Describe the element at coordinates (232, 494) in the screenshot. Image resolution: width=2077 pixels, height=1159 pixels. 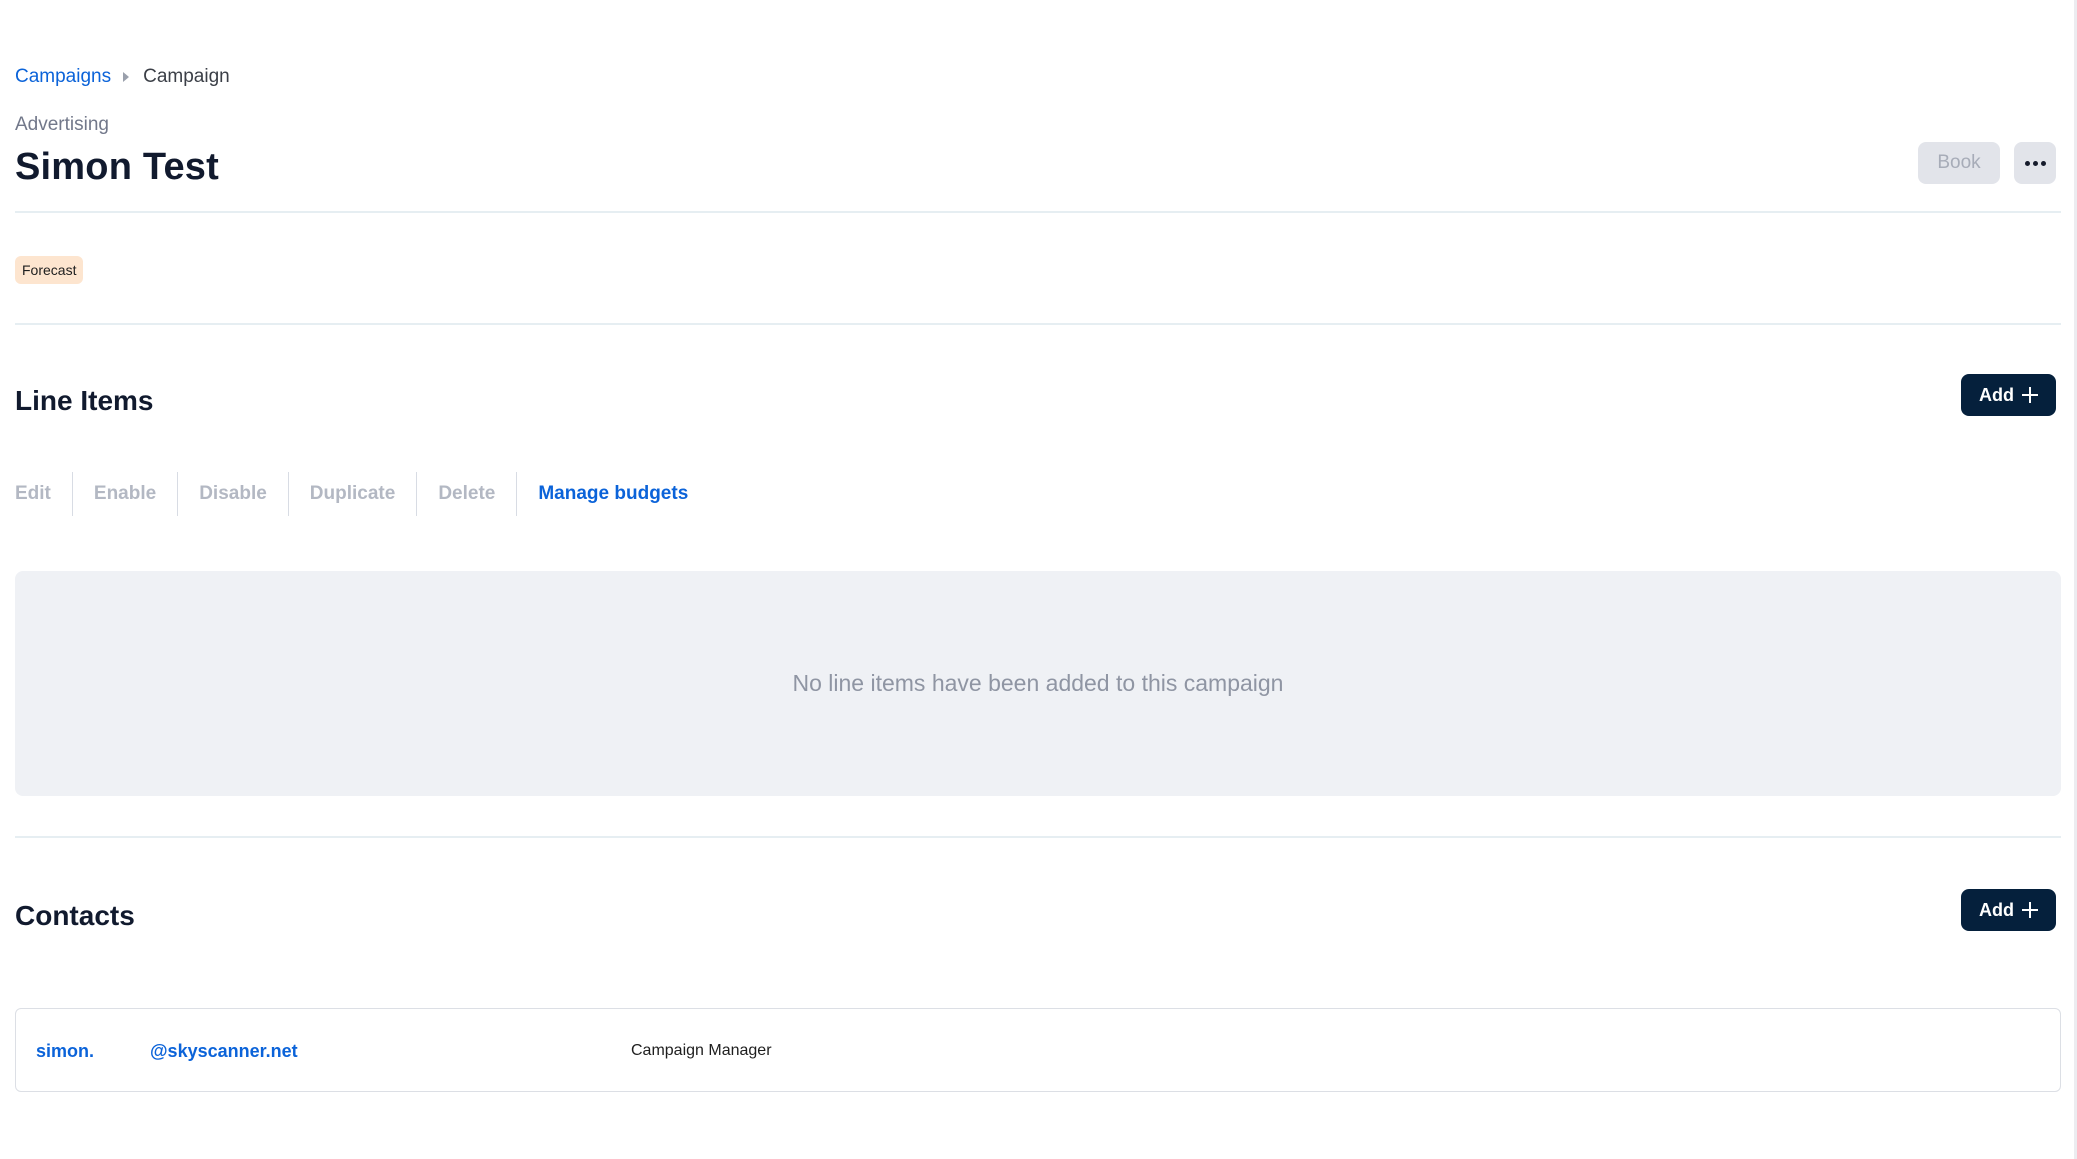
I see `disable-button: Disable` at that location.